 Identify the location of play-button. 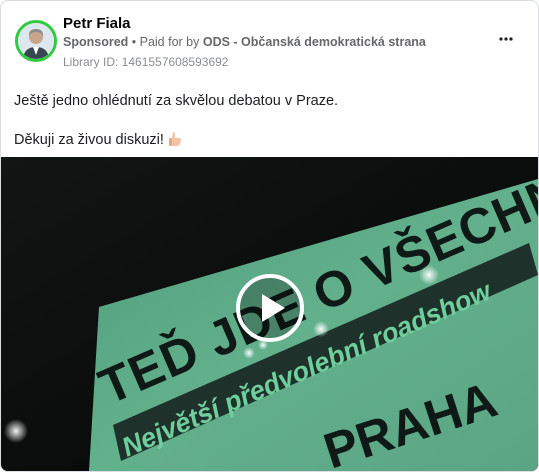
(270, 308).